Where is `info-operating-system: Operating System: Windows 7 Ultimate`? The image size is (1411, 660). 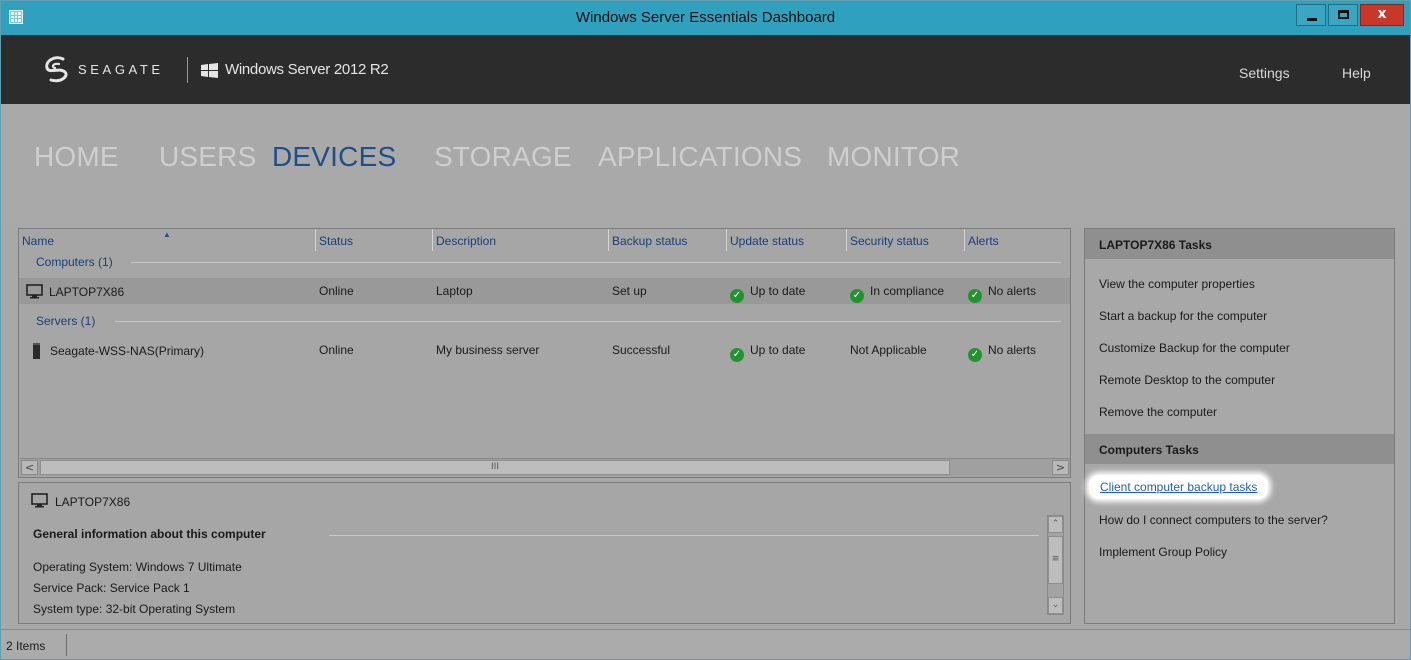 info-operating-system: Operating System: Windows 7 Ultimate is located at coordinates (137, 567).